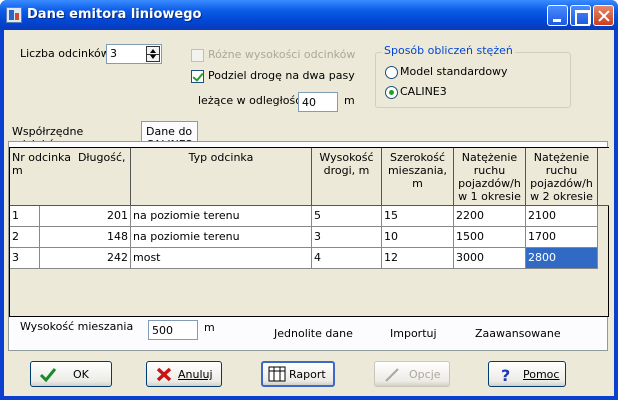 Image resolution: width=618 pixels, height=400 pixels. I want to click on different-heights-label: Różne wysokości odcinków, so click(282, 54).